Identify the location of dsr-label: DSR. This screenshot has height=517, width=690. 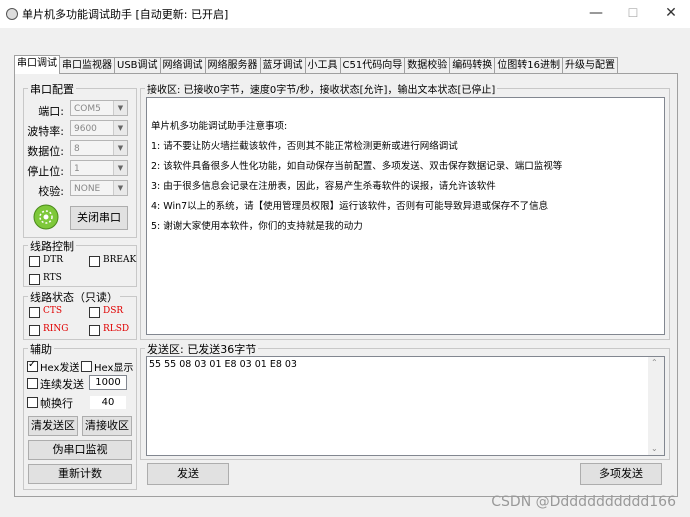
(113, 311).